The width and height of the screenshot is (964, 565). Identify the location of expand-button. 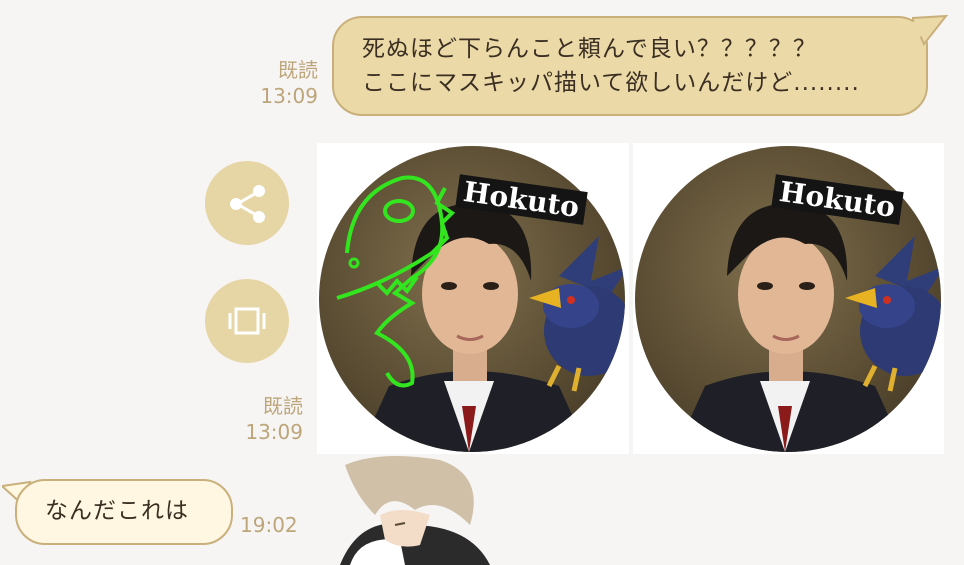
(247, 321).